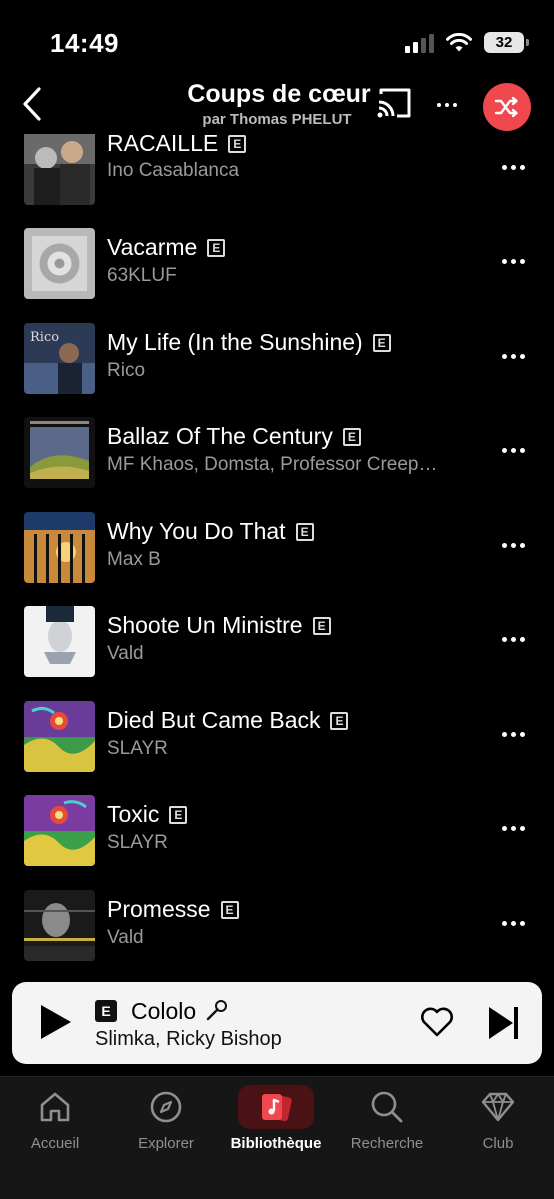 The height and width of the screenshot is (1199, 554). Describe the element at coordinates (277, 275) in the screenshot. I see `track-row: Vacarme E 63KLUF` at that location.